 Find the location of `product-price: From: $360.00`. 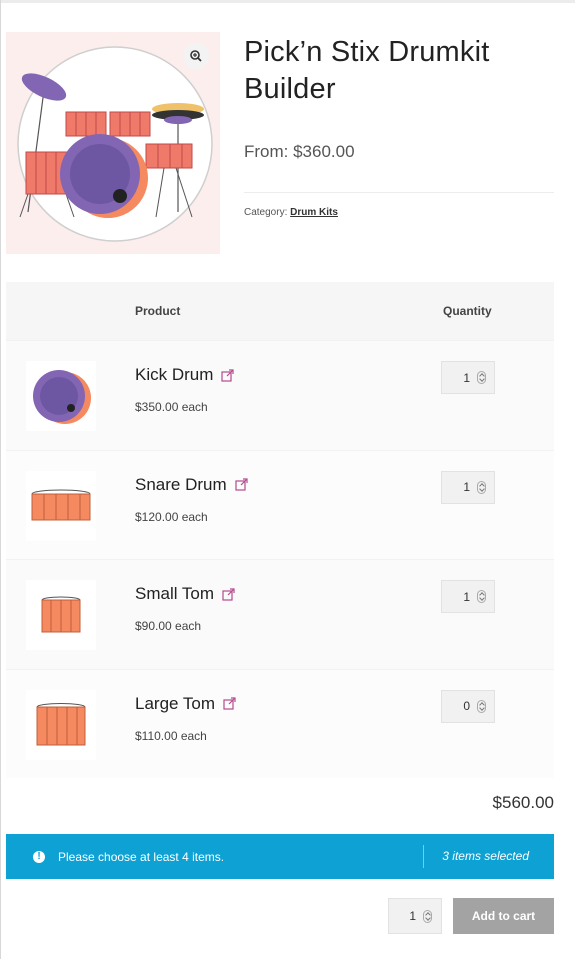

product-price: From: $360.00 is located at coordinates (299, 151).